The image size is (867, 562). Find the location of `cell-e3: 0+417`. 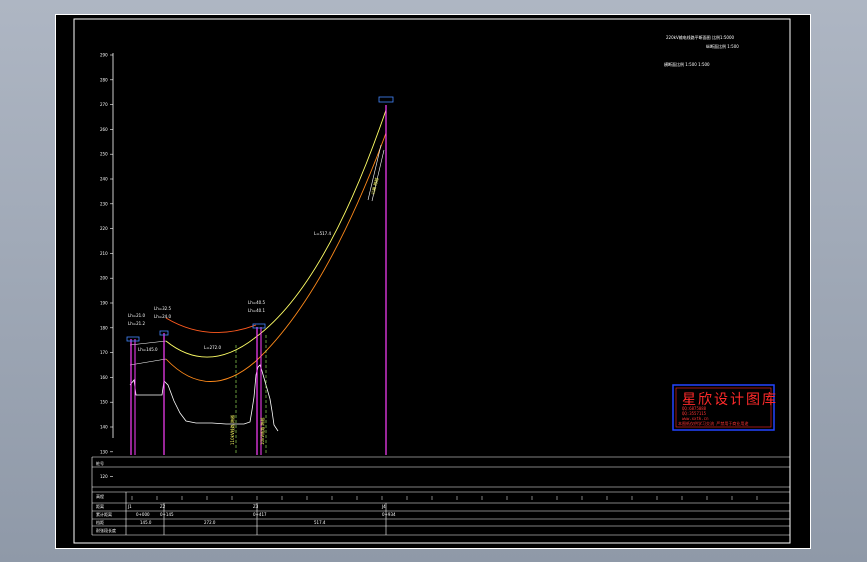

cell-e3: 0+417 is located at coordinates (260, 514).